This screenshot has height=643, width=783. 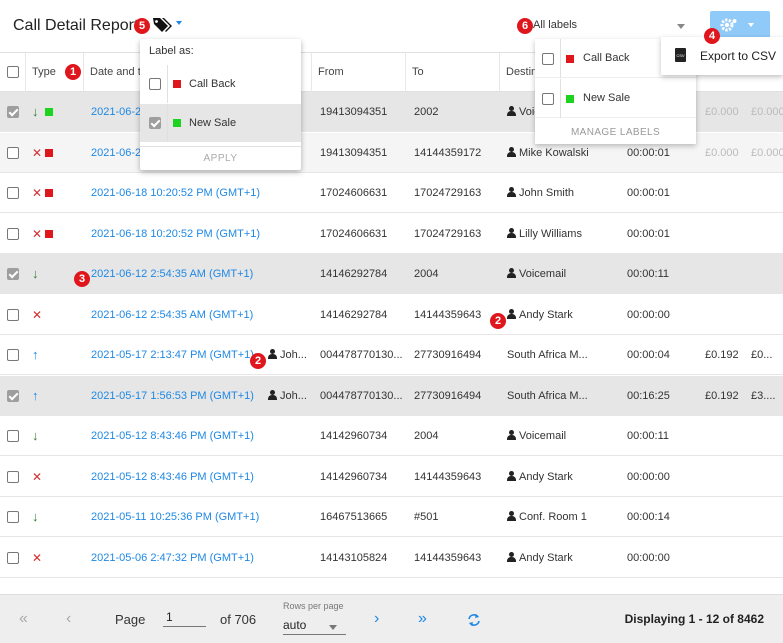 I want to click on destination-text: Voicemail, so click(x=543, y=436).